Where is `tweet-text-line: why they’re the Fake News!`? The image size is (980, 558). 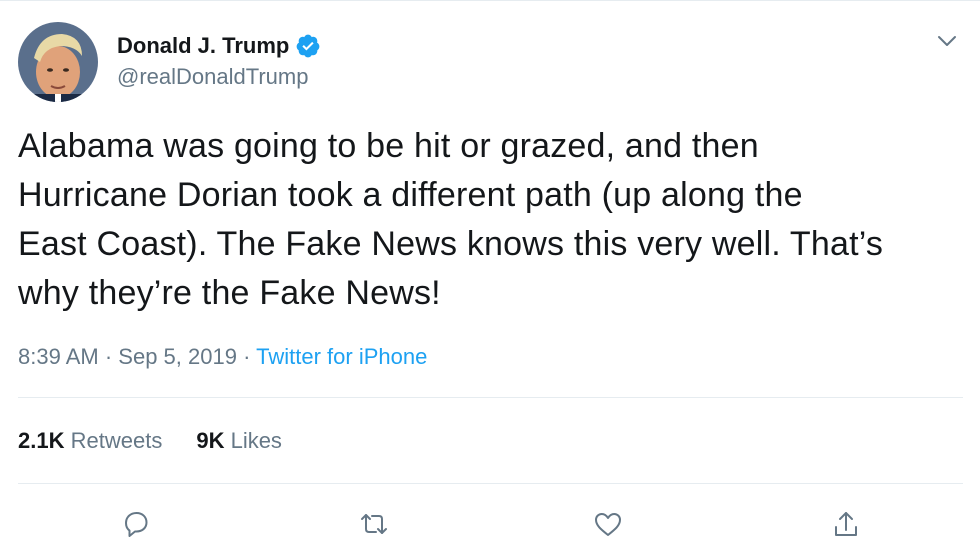
tweet-text-line: why they’re the Fake News! is located at coordinates (229, 293).